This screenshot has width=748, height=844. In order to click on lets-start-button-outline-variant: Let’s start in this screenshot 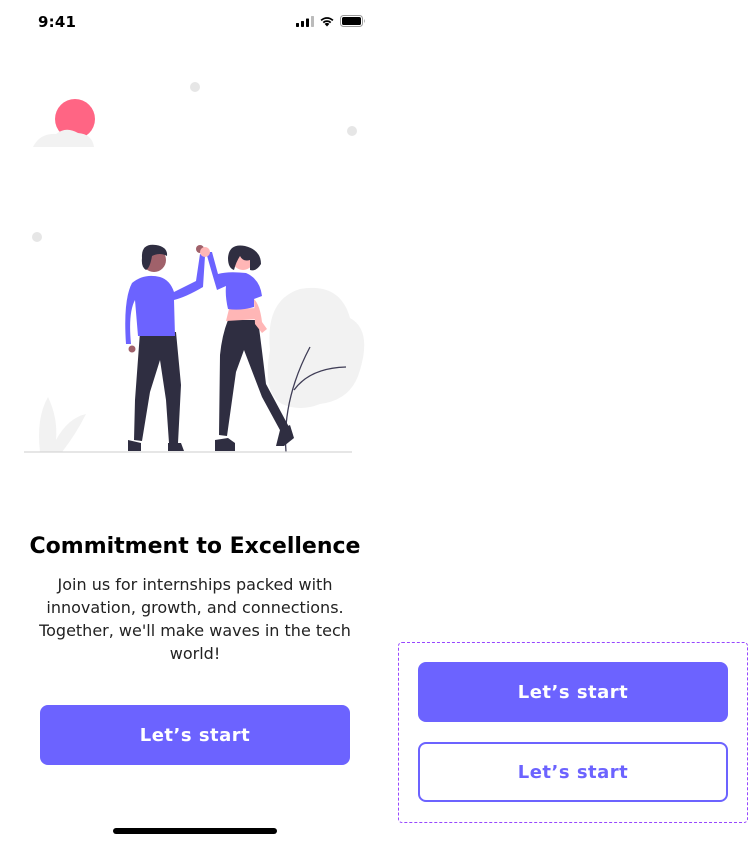, I will do `click(573, 772)`.